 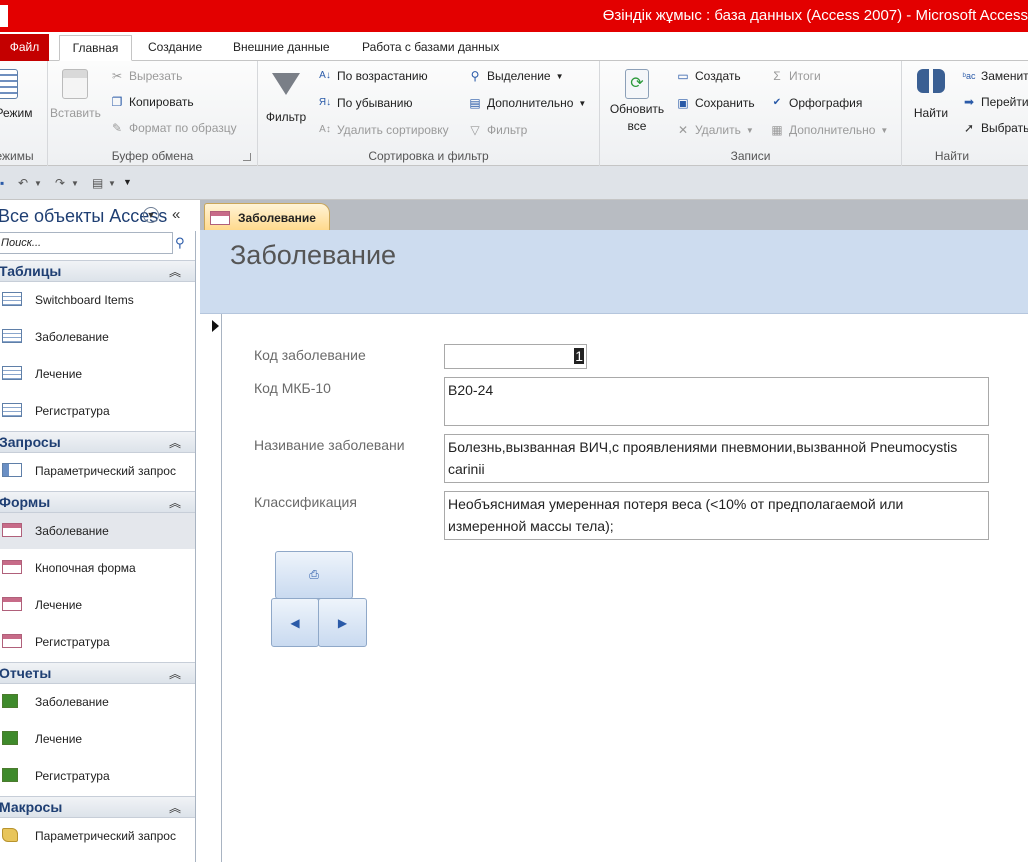 What do you see at coordinates (292, 388) in the screenshot?
I see `field-label-icd-code: Код МКБ-10` at bounding box center [292, 388].